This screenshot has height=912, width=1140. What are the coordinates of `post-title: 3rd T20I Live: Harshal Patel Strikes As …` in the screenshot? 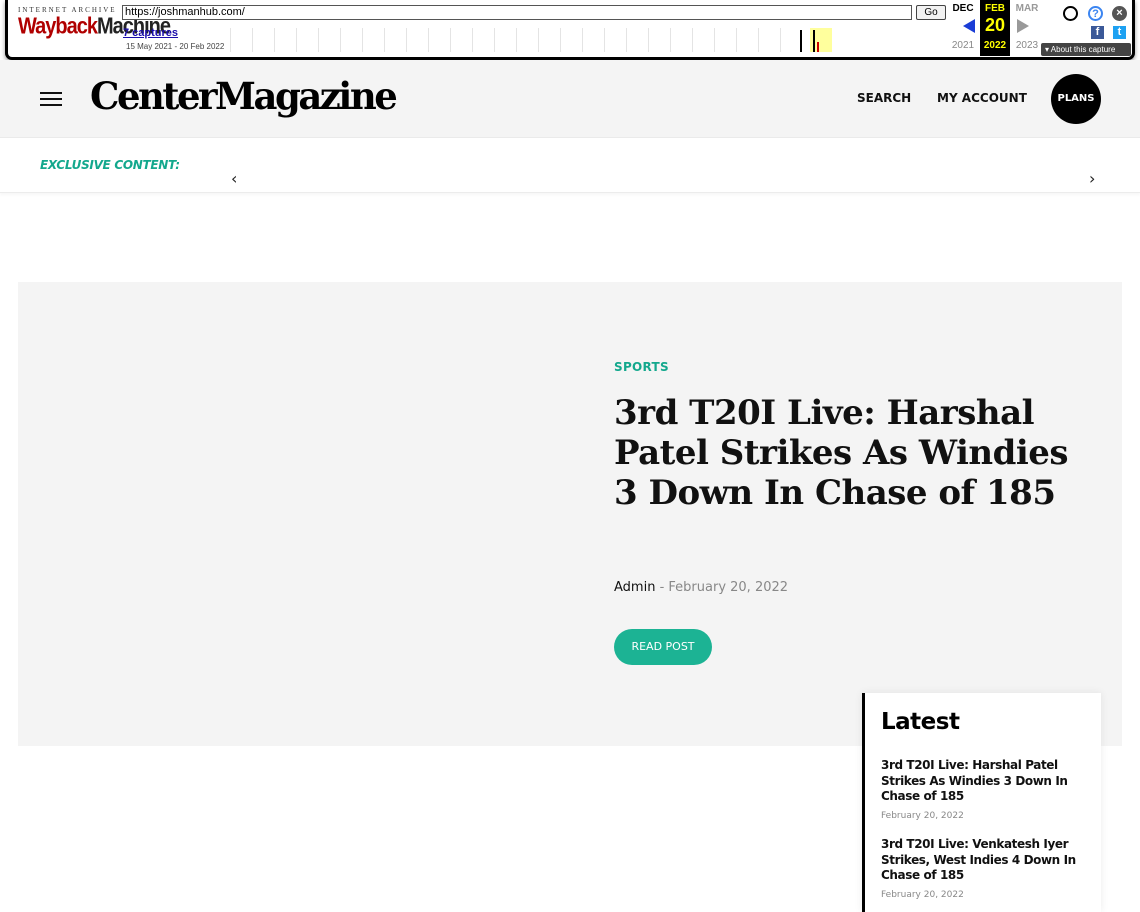 It's located at (849, 453).